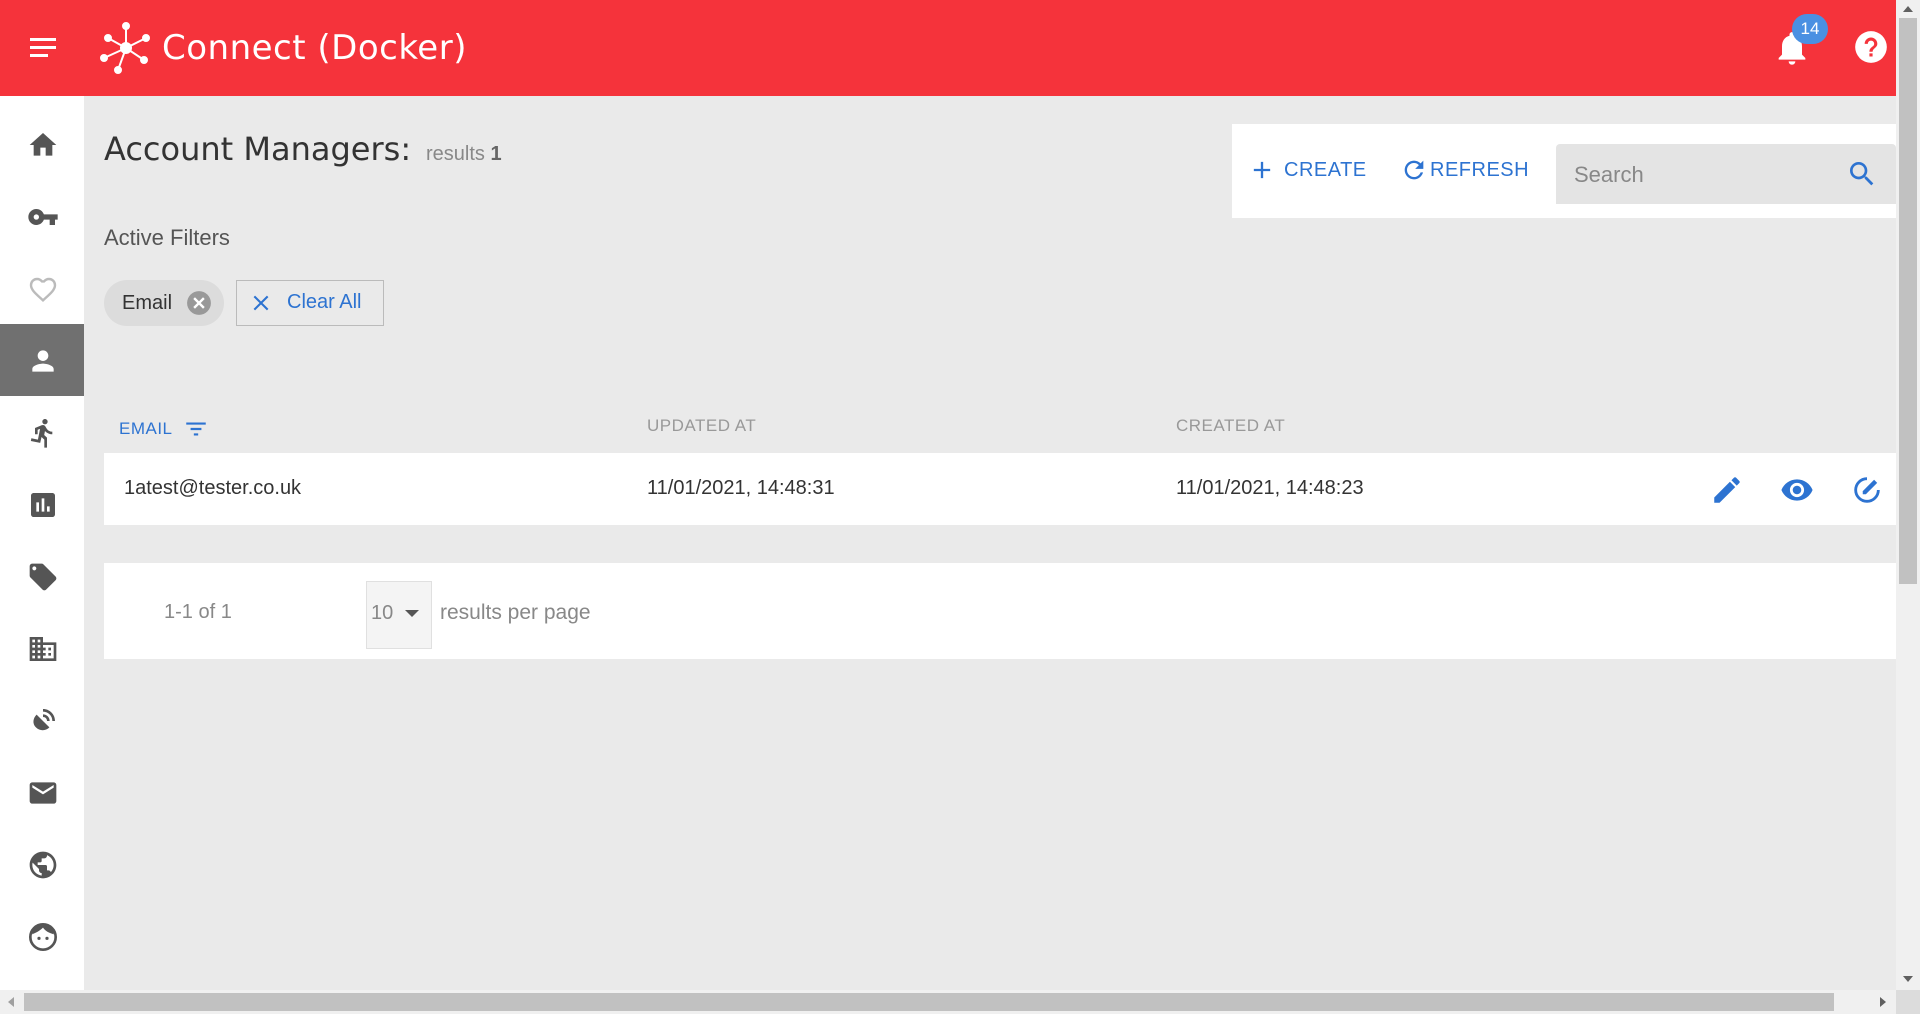 This screenshot has width=1920, height=1014. What do you see at coordinates (1414, 170) in the screenshot?
I see `refresh-icon` at bounding box center [1414, 170].